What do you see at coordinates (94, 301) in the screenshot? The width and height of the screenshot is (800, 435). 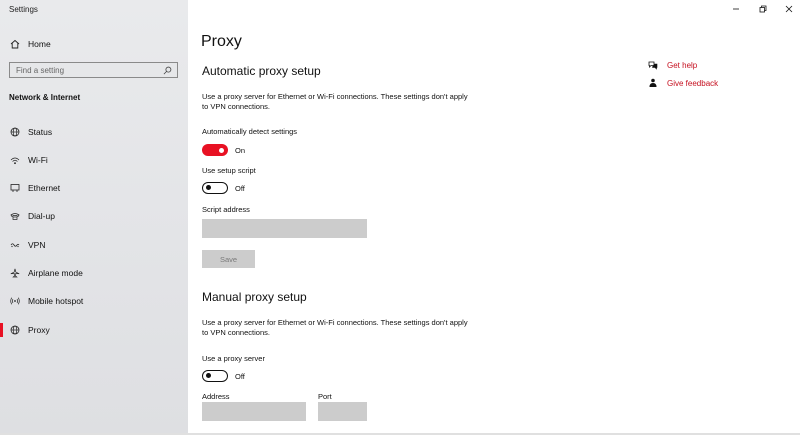 I see `sidebar-item-mobile-hotspot: Mobile hotspot` at bounding box center [94, 301].